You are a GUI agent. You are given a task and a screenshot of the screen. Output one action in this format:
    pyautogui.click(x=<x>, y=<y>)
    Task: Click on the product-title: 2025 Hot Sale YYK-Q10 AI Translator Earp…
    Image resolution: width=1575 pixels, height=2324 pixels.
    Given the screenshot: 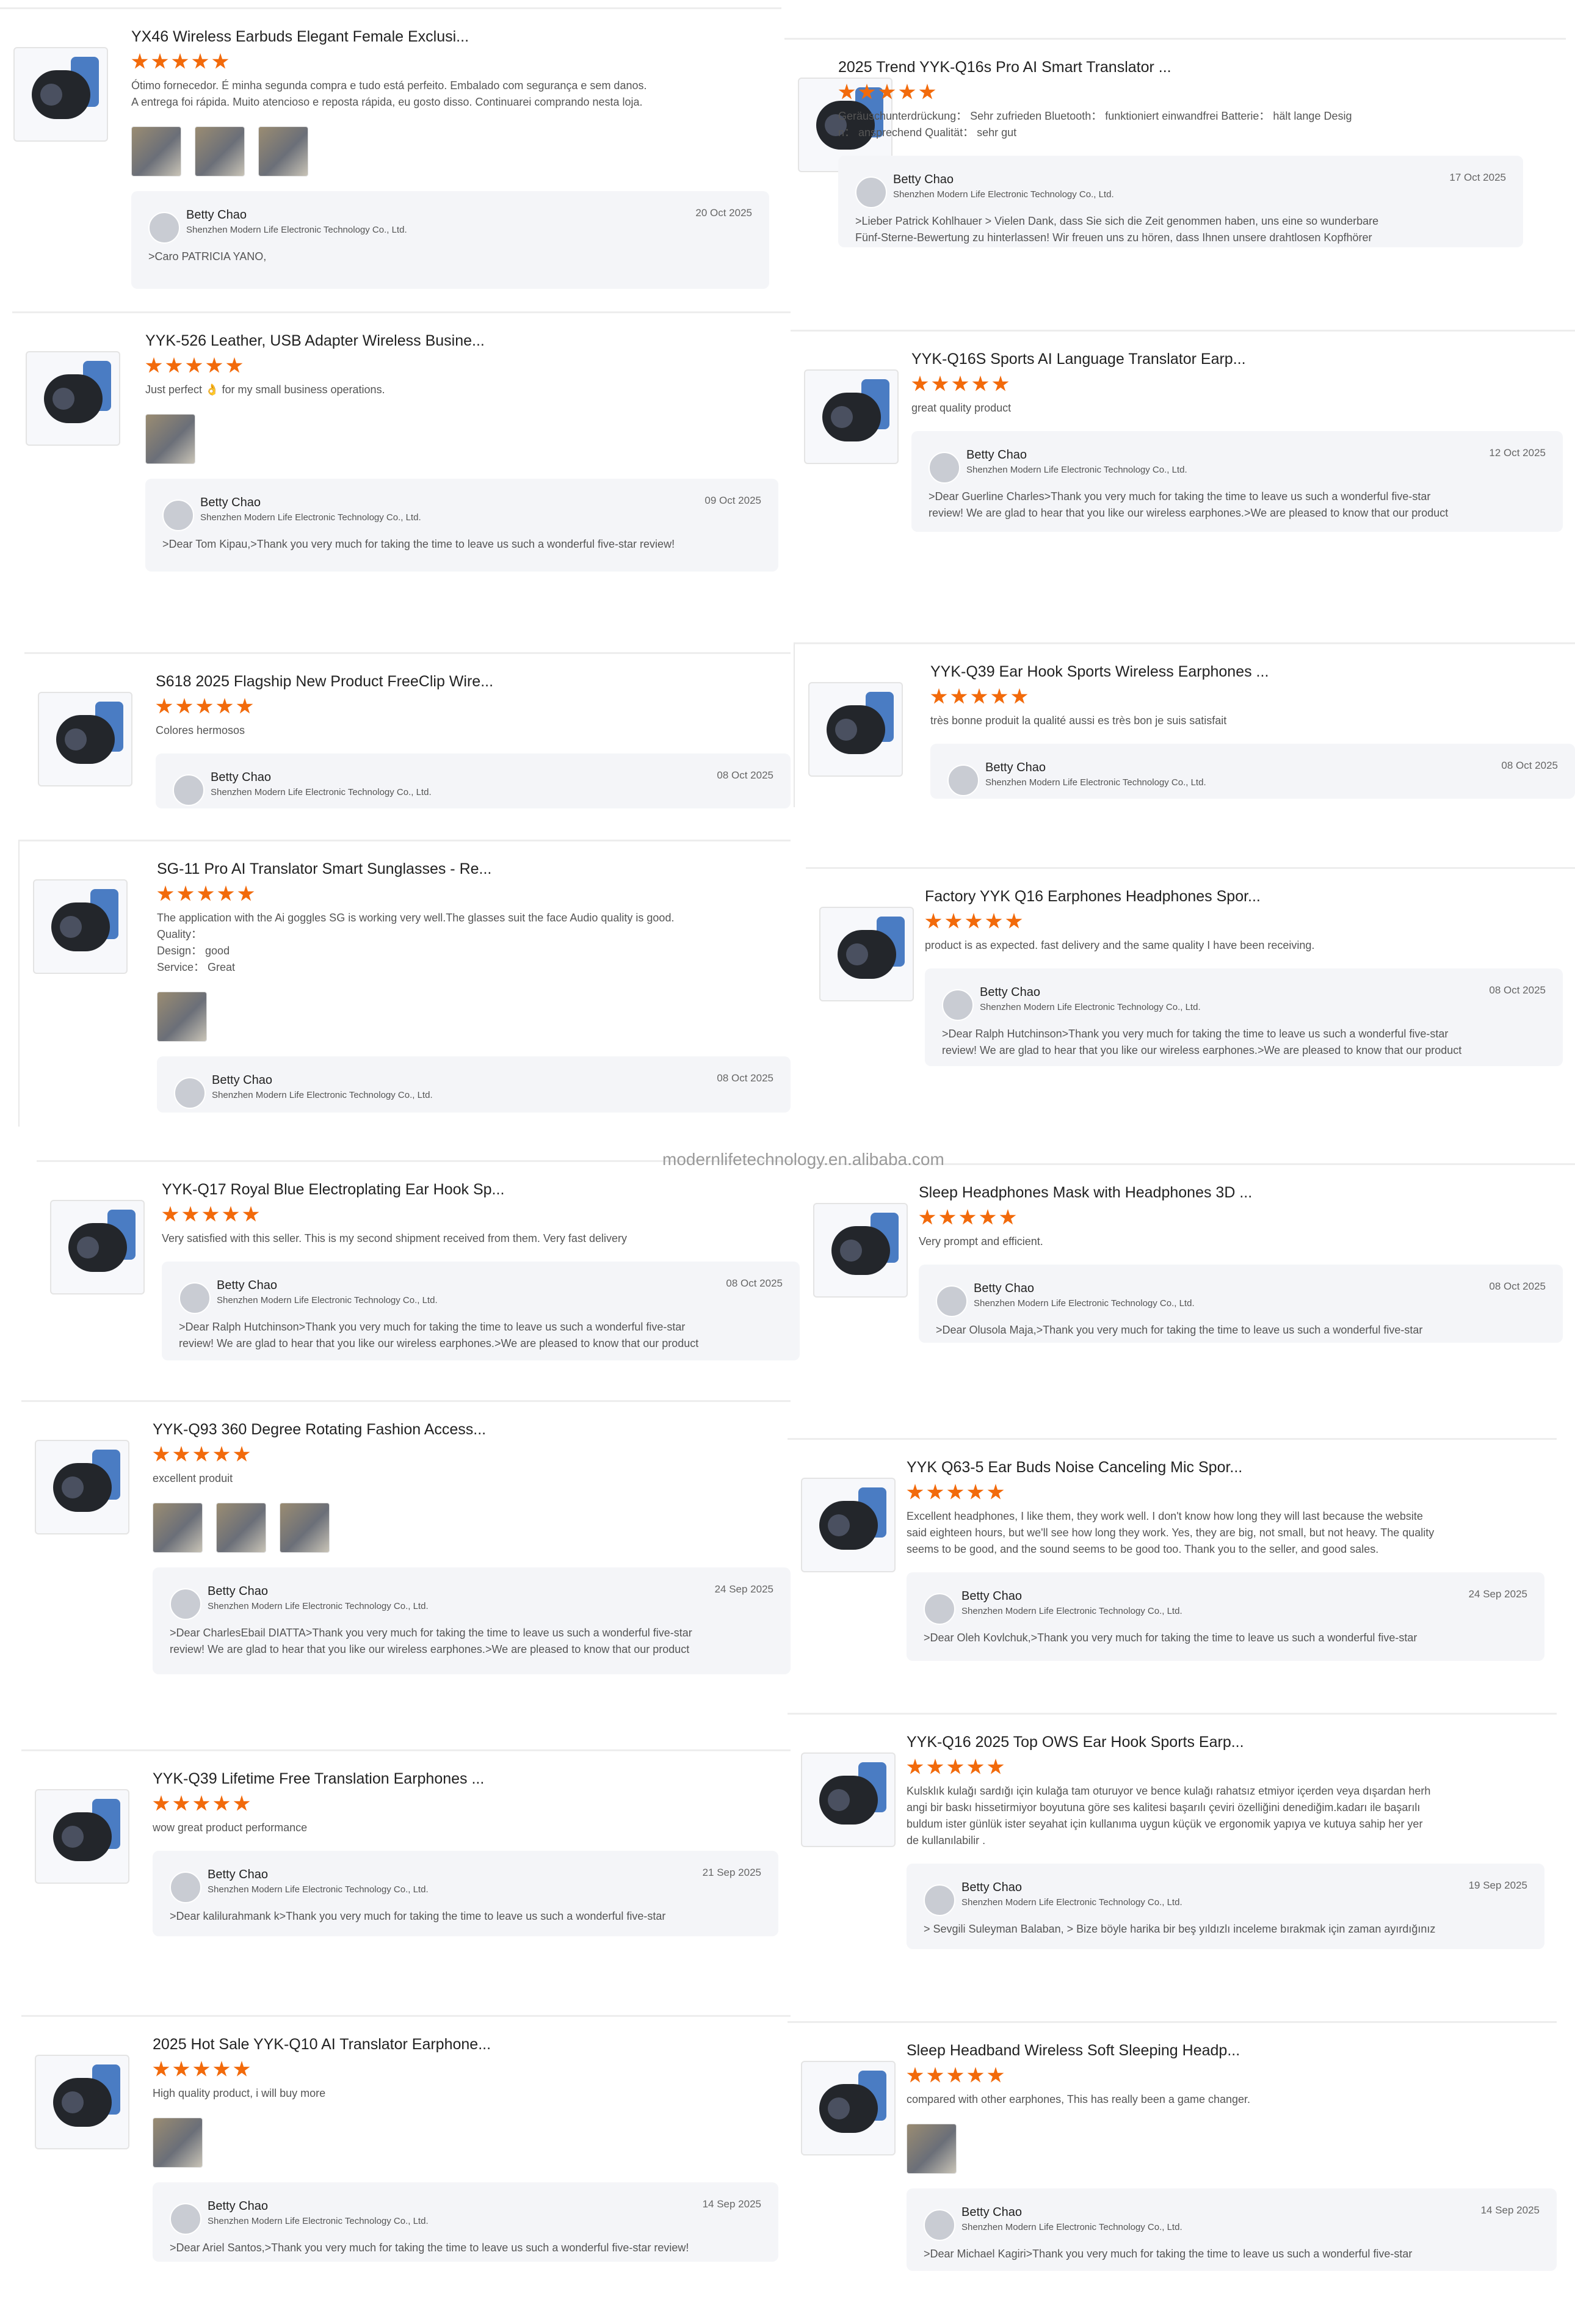 What is the action you would take?
    pyautogui.click(x=465, y=2044)
    